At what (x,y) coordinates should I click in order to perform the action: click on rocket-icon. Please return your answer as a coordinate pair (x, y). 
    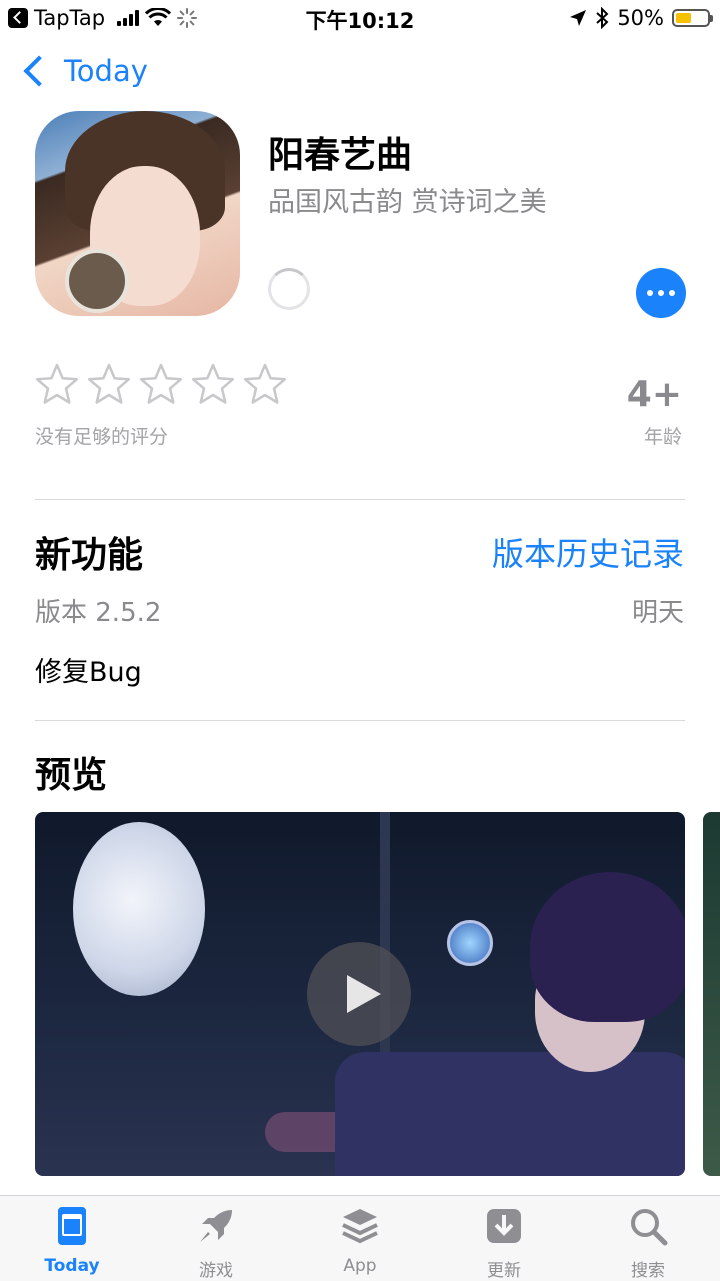
    Looking at the image, I should click on (216, 1226).